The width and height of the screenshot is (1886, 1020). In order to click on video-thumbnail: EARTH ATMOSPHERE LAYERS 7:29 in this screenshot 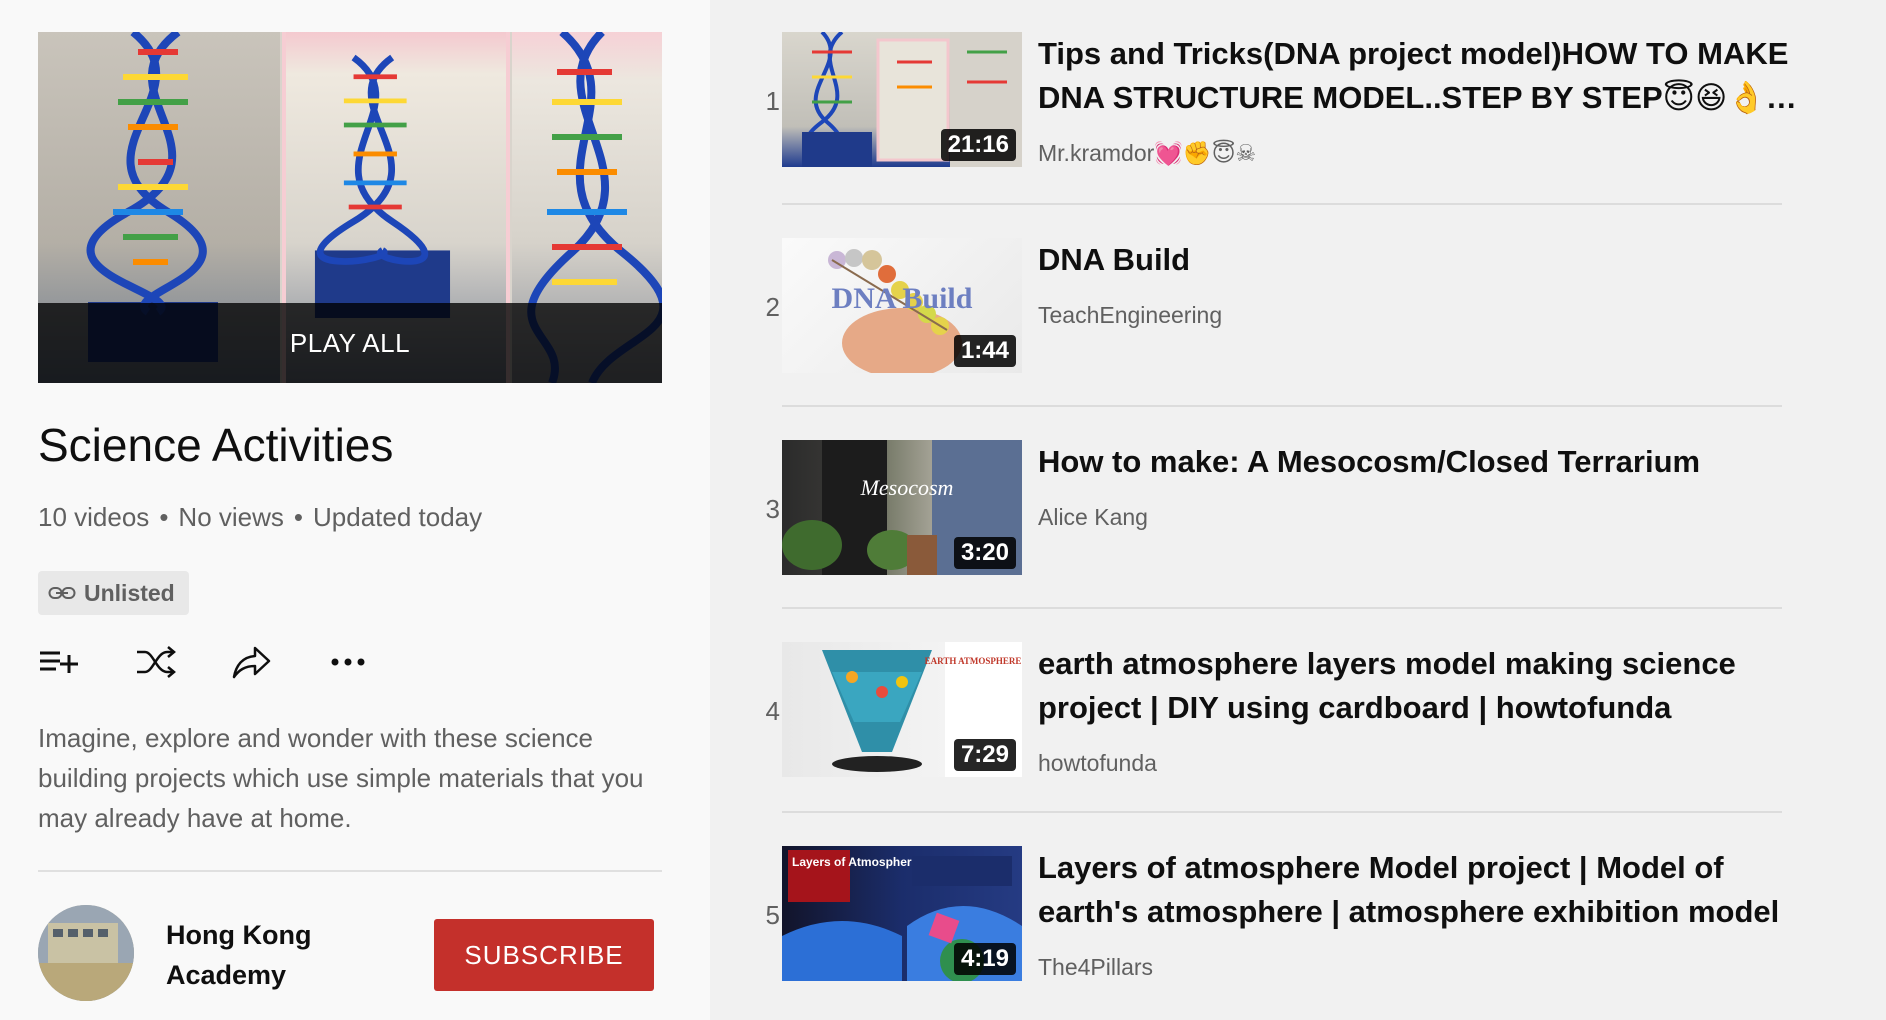, I will do `click(902, 709)`.